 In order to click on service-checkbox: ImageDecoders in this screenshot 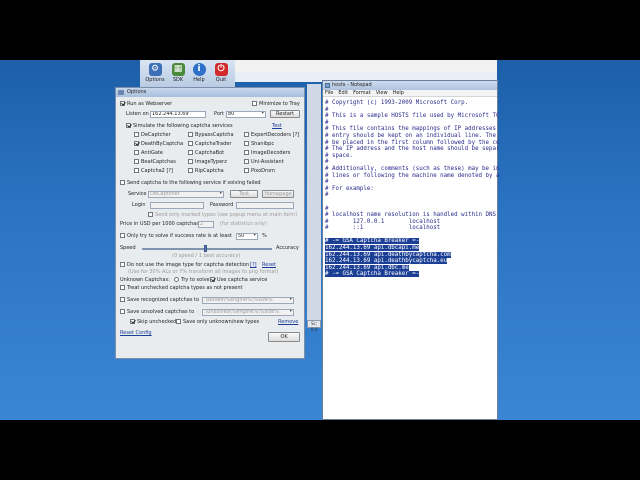, I will do `click(267, 153)`.